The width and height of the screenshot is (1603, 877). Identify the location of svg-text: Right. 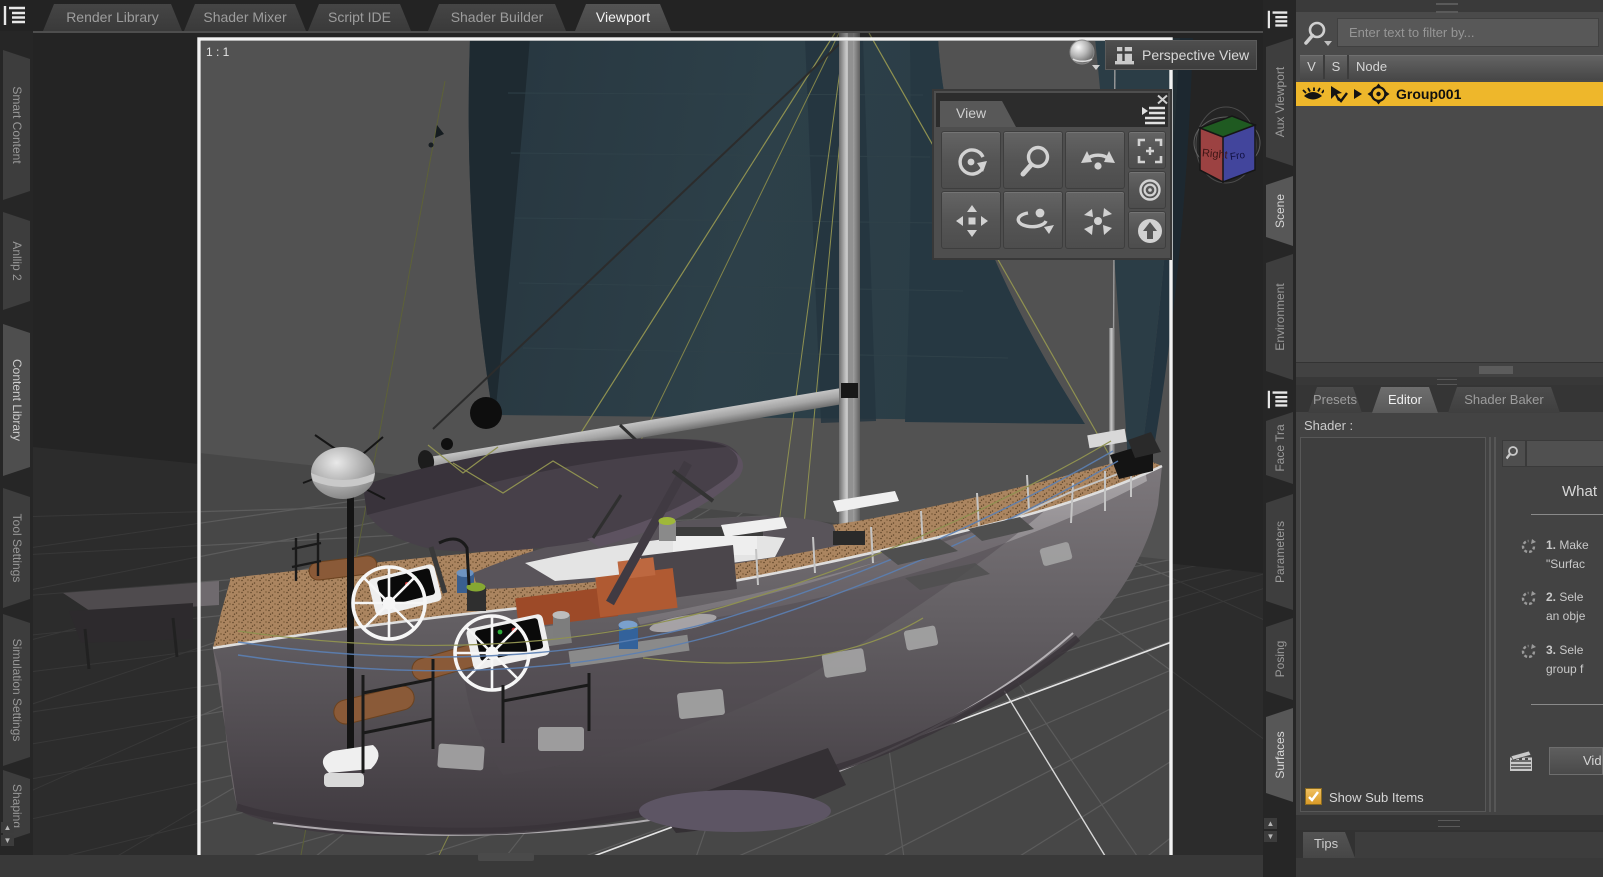
(1215, 154).